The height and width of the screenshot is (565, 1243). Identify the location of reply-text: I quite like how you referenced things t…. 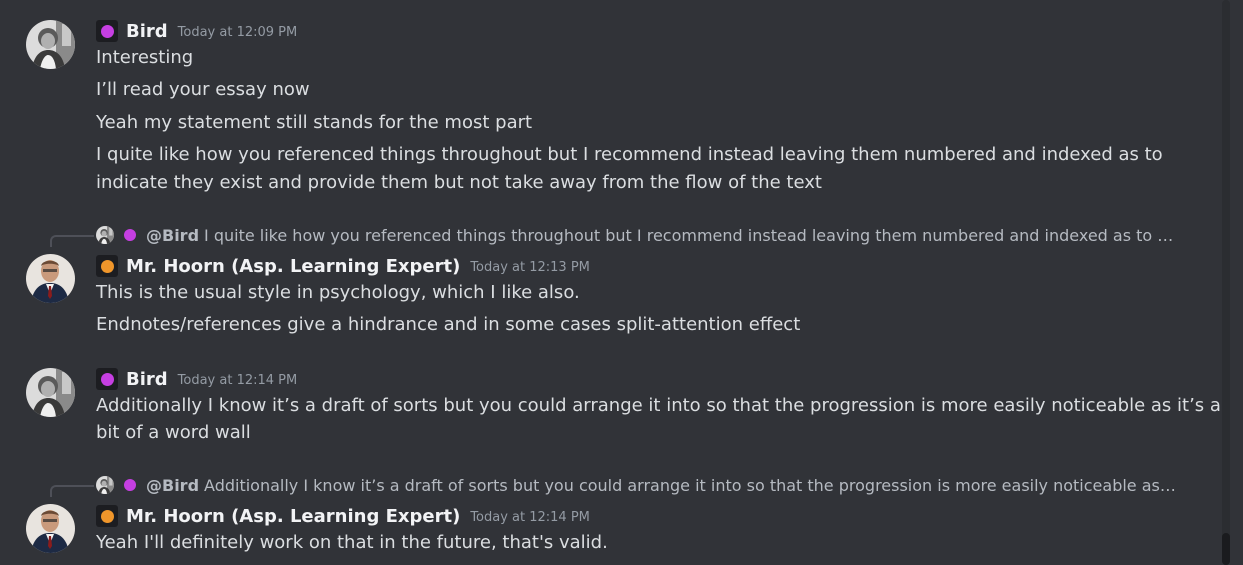
(690, 235).